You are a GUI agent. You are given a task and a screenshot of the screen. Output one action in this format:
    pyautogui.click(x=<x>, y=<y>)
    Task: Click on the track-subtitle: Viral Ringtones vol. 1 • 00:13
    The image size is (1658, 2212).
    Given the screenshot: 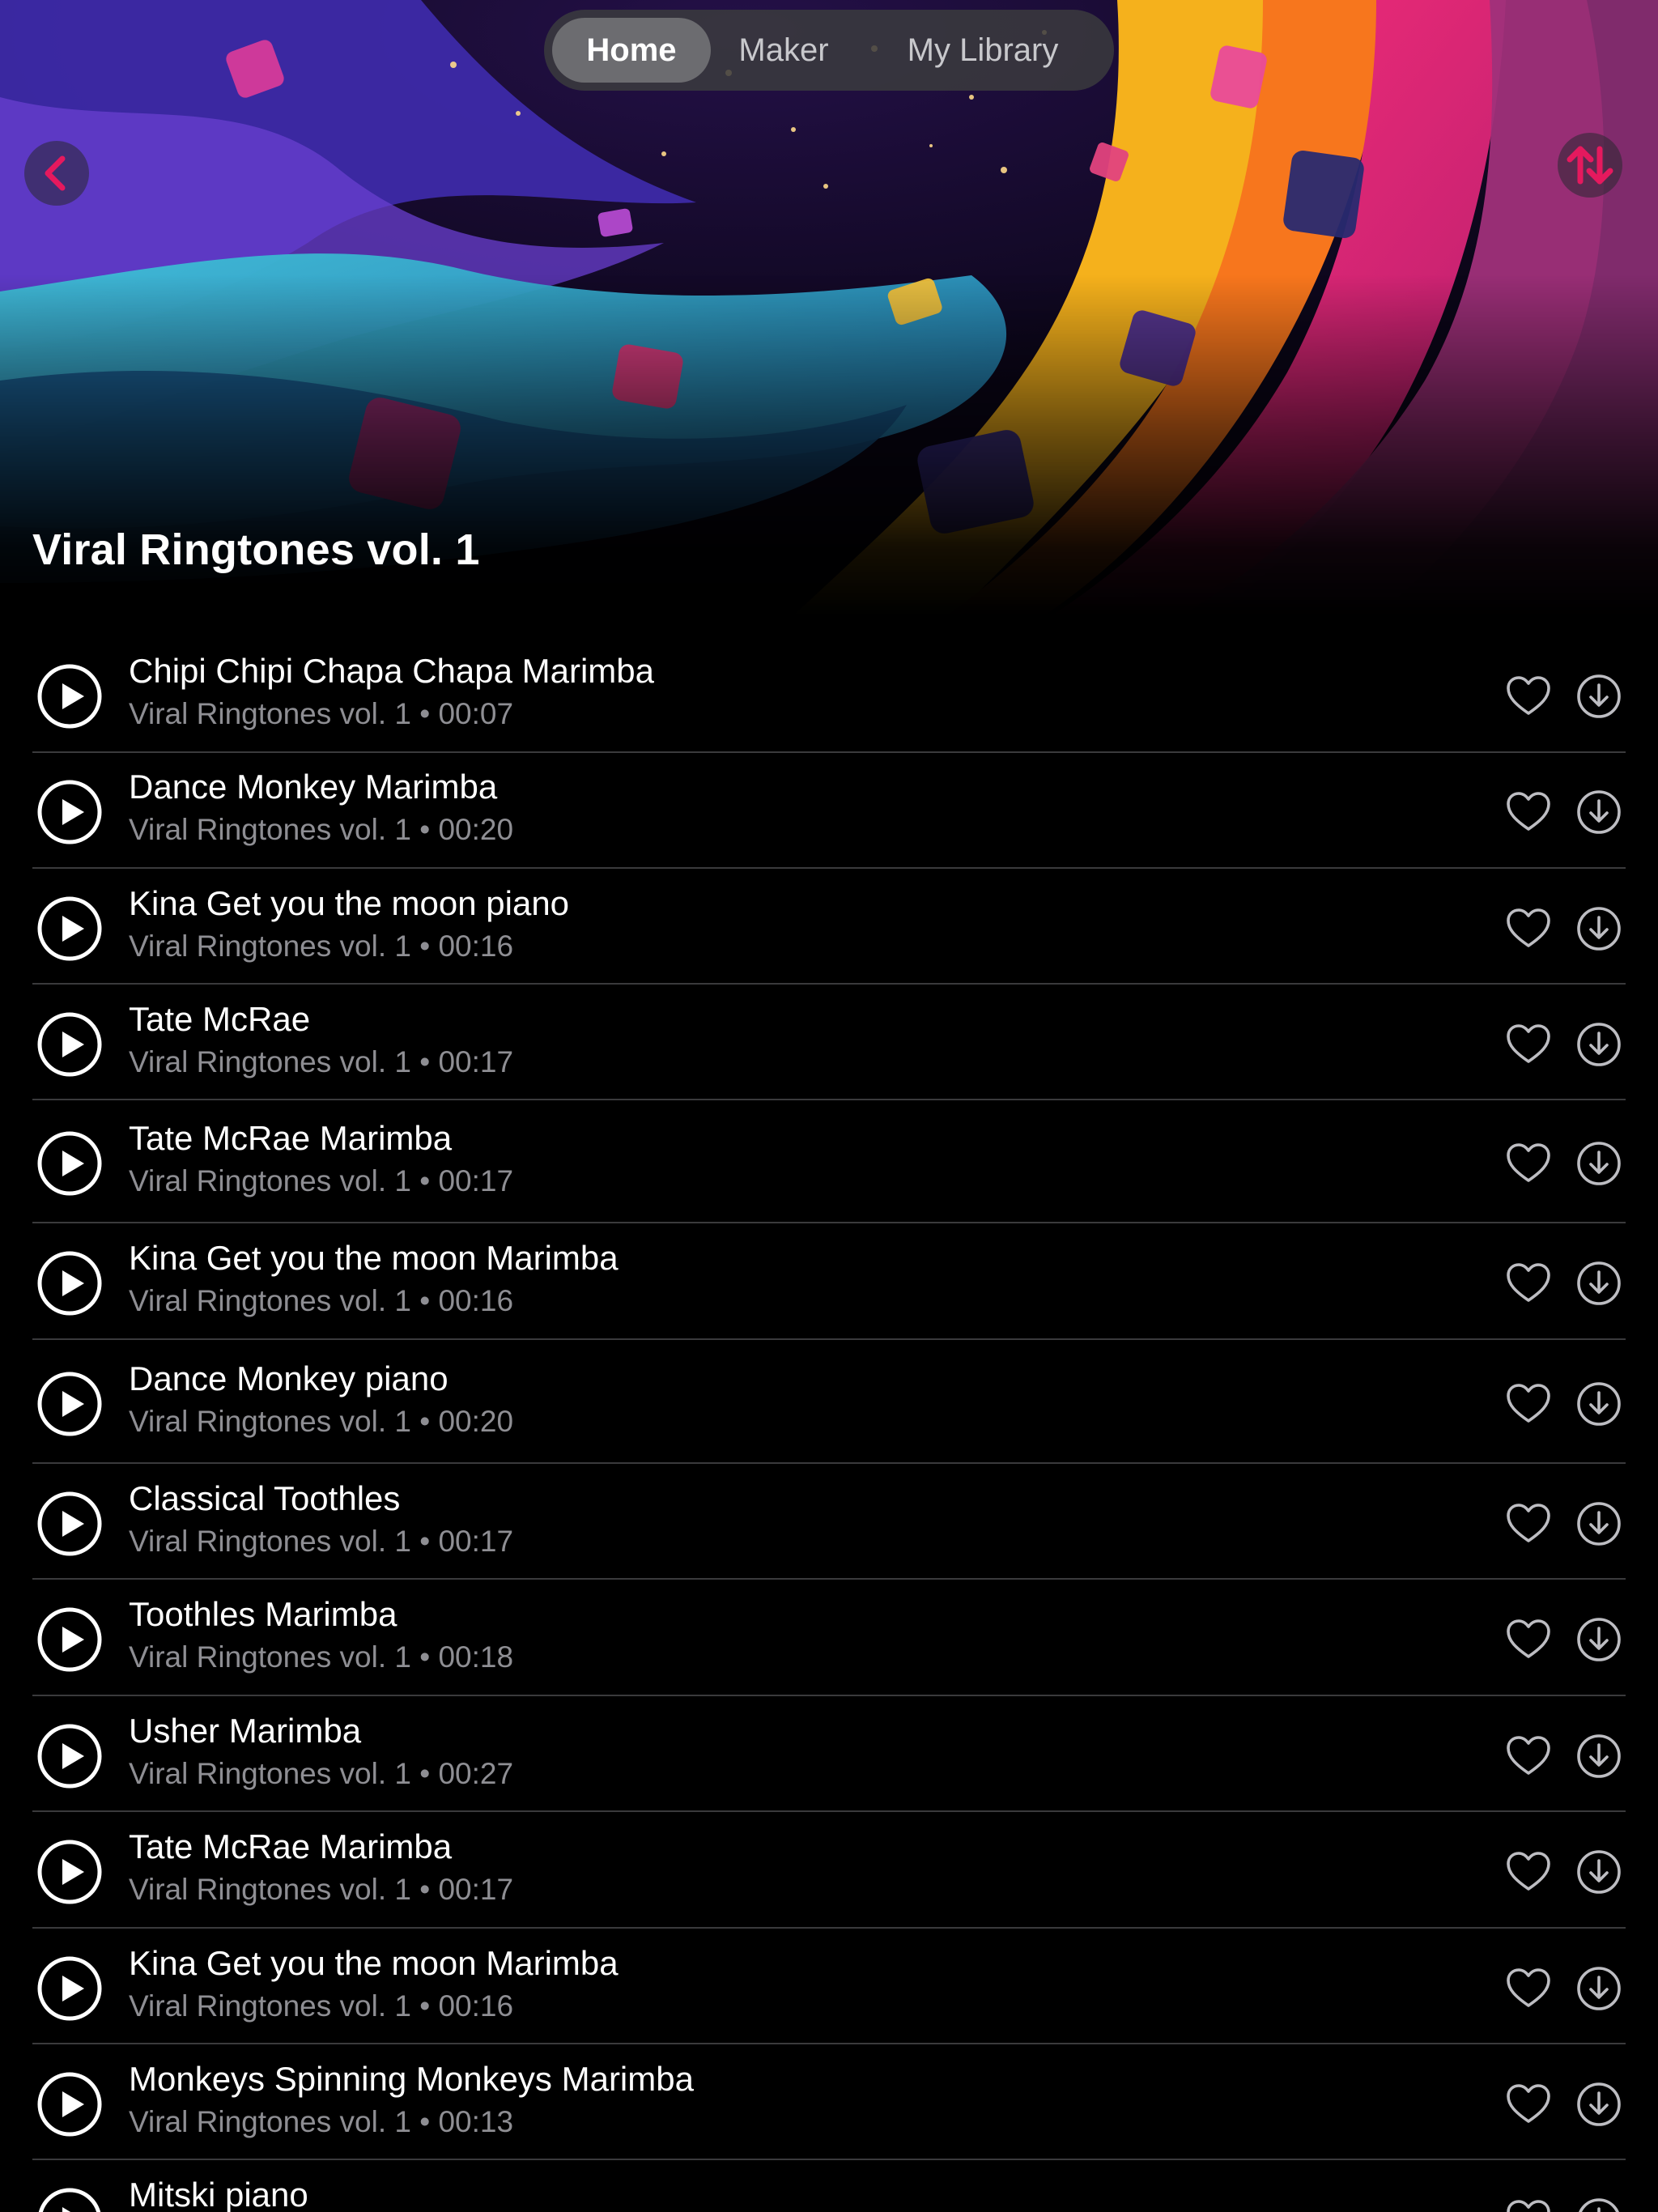 What is the action you would take?
    pyautogui.click(x=321, y=2121)
    